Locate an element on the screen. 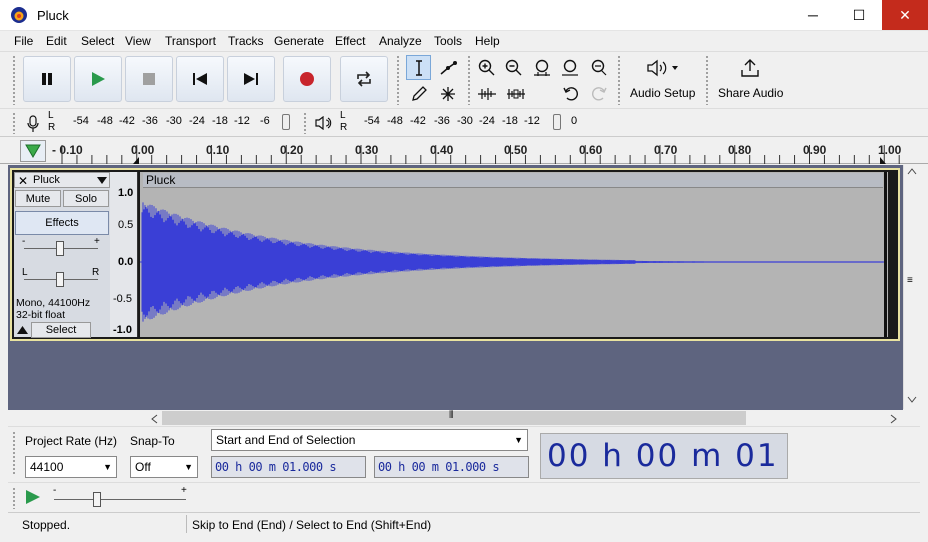 This screenshot has height=542, width=928. audio-setup-grip is located at coordinates (619, 80).